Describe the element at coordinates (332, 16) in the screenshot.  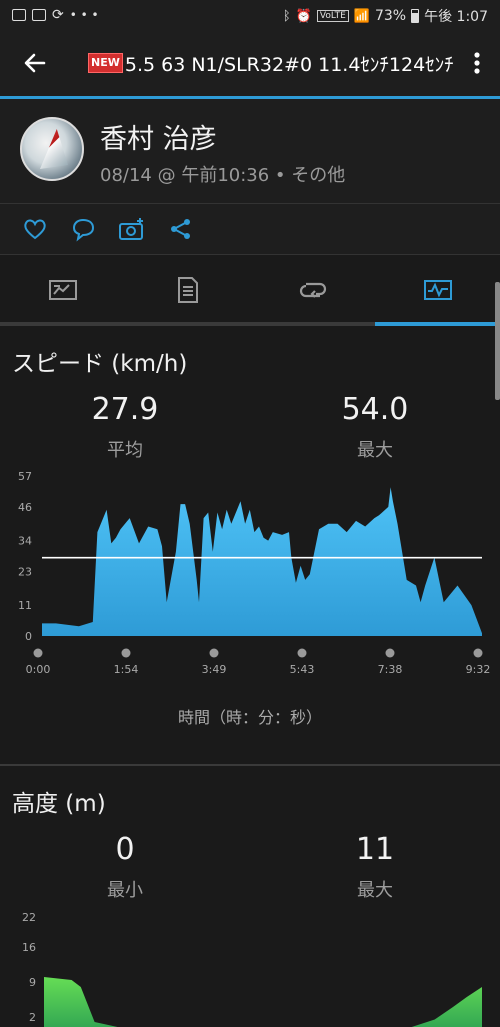
I see `volte-icon: VoLTE` at that location.